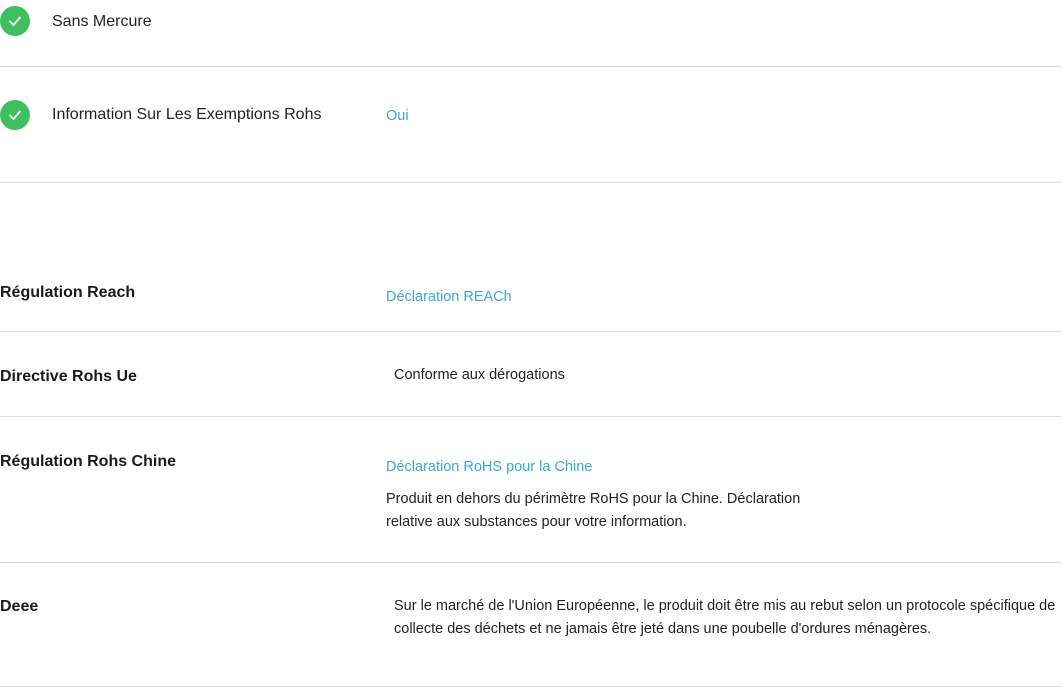 This screenshot has width=1061, height=687. What do you see at coordinates (68, 292) in the screenshot?
I see `spec-label: Régulation Reach` at bounding box center [68, 292].